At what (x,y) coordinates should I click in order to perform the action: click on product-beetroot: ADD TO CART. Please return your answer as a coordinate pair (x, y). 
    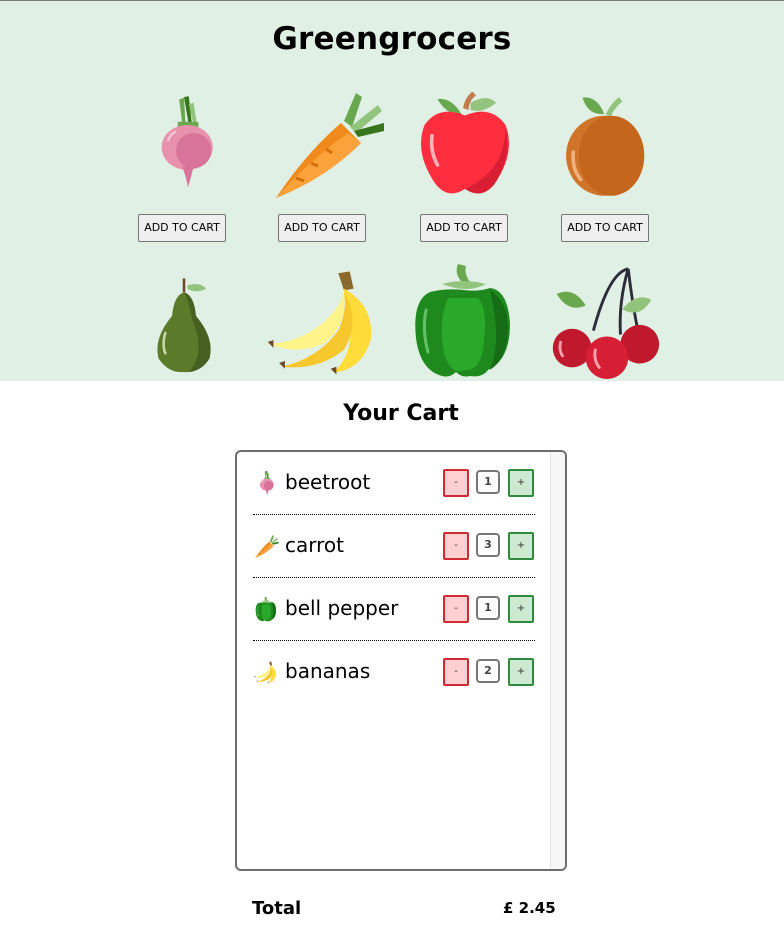
    Looking at the image, I should click on (184, 163).